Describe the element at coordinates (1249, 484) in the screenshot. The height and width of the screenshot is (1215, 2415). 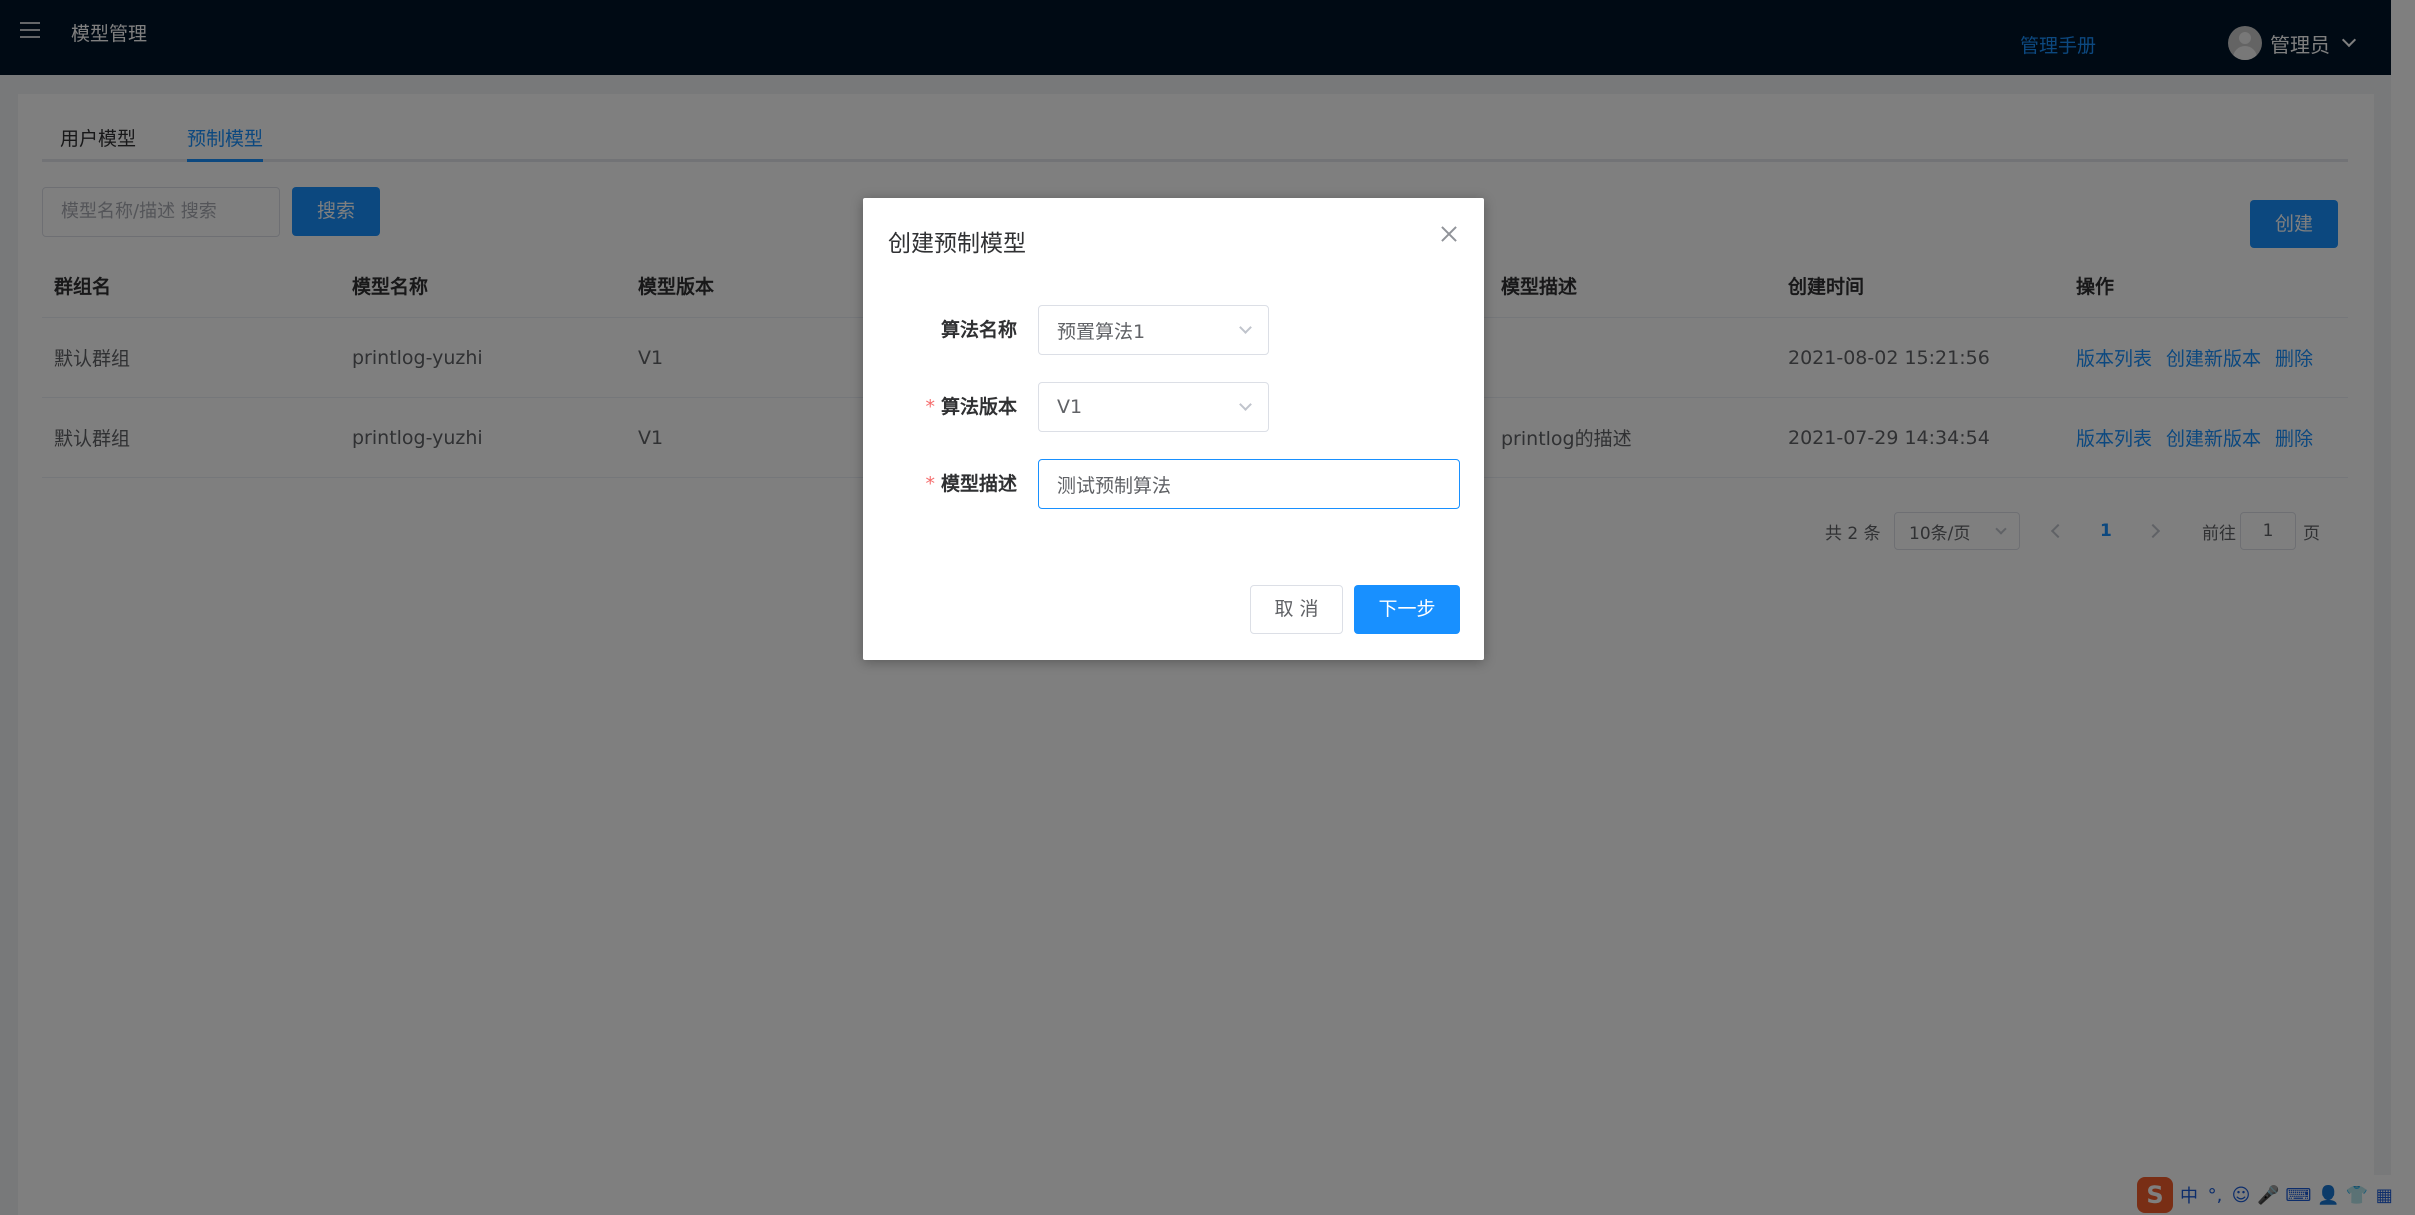
I see `model-description-input: 测试预制算法` at that location.